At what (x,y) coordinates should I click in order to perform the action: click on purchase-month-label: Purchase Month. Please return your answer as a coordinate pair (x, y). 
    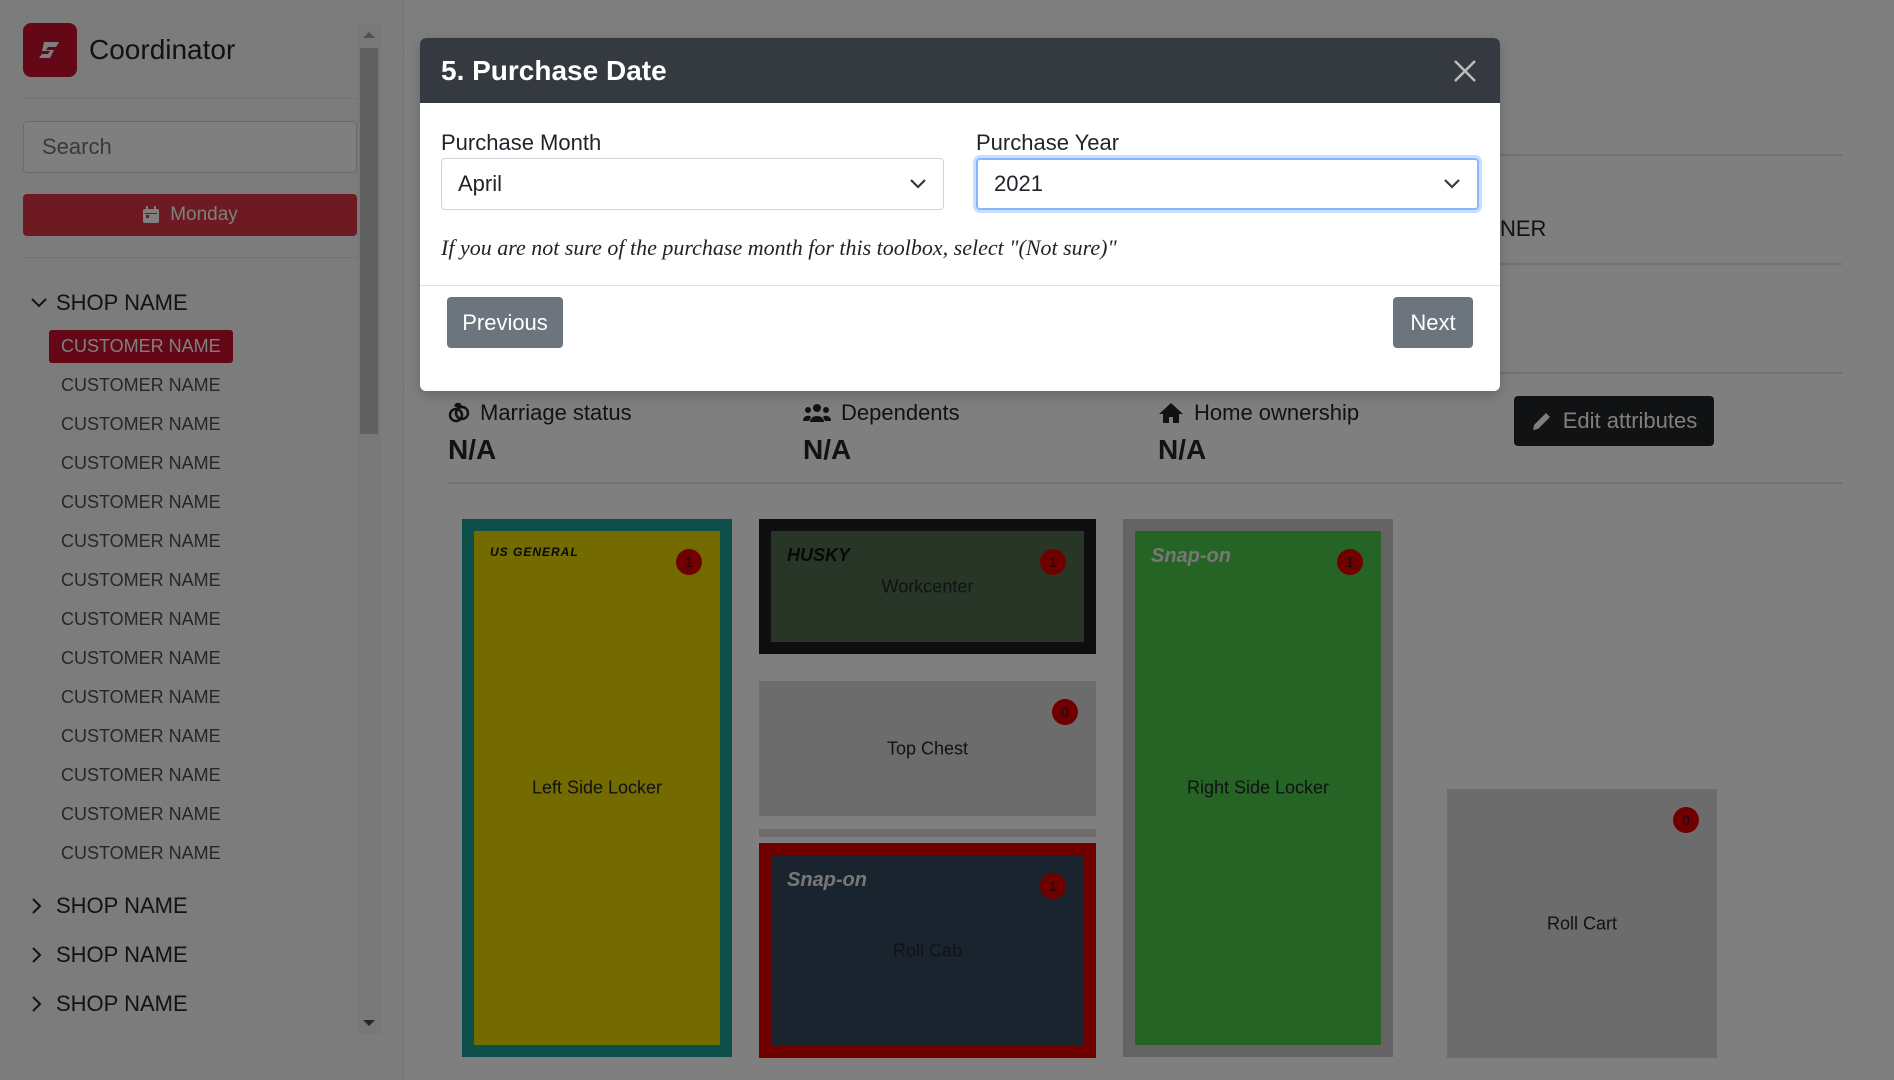
    Looking at the image, I should click on (521, 142).